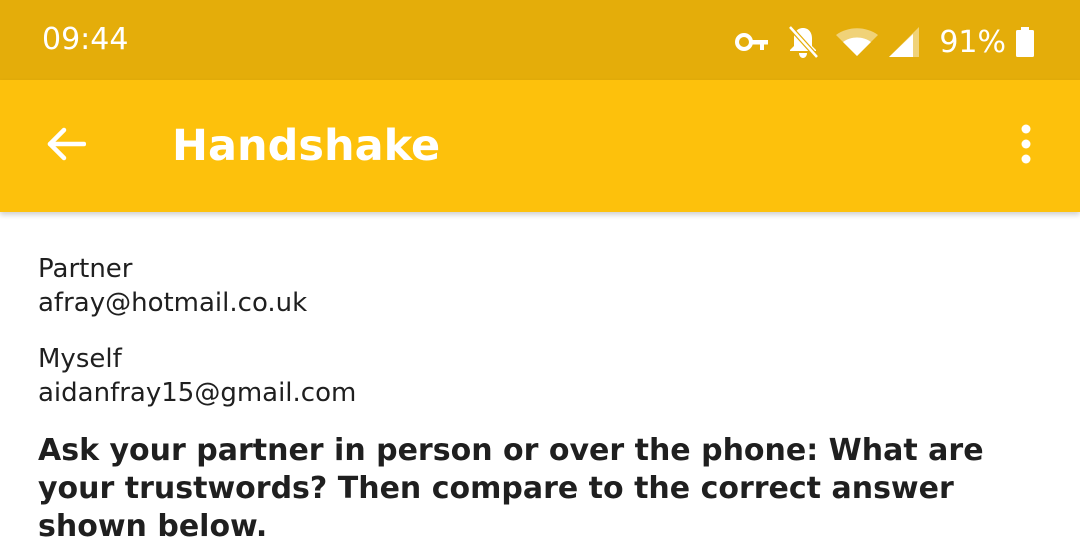 Image resolution: width=1080 pixels, height=546 pixels. Describe the element at coordinates (972, 42) in the screenshot. I see `battery-percent: 91%` at that location.